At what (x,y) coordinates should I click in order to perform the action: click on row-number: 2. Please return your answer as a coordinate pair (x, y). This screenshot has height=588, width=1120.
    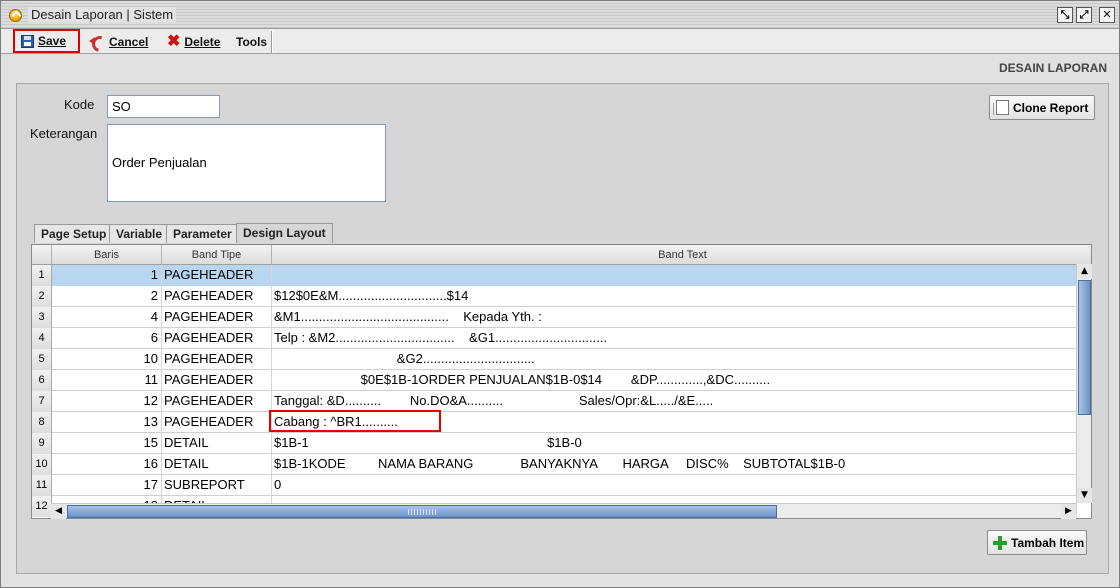
    Looking at the image, I should click on (42, 296).